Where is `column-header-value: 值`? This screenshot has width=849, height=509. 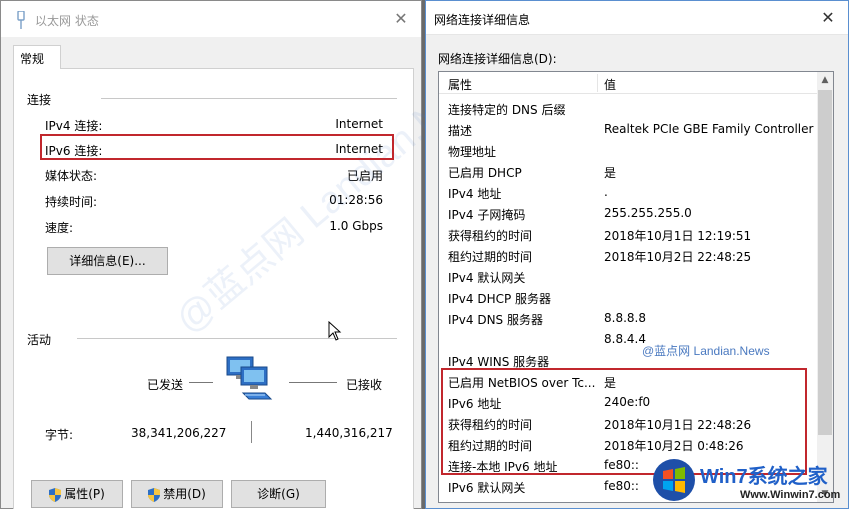 column-header-value: 值 is located at coordinates (610, 84).